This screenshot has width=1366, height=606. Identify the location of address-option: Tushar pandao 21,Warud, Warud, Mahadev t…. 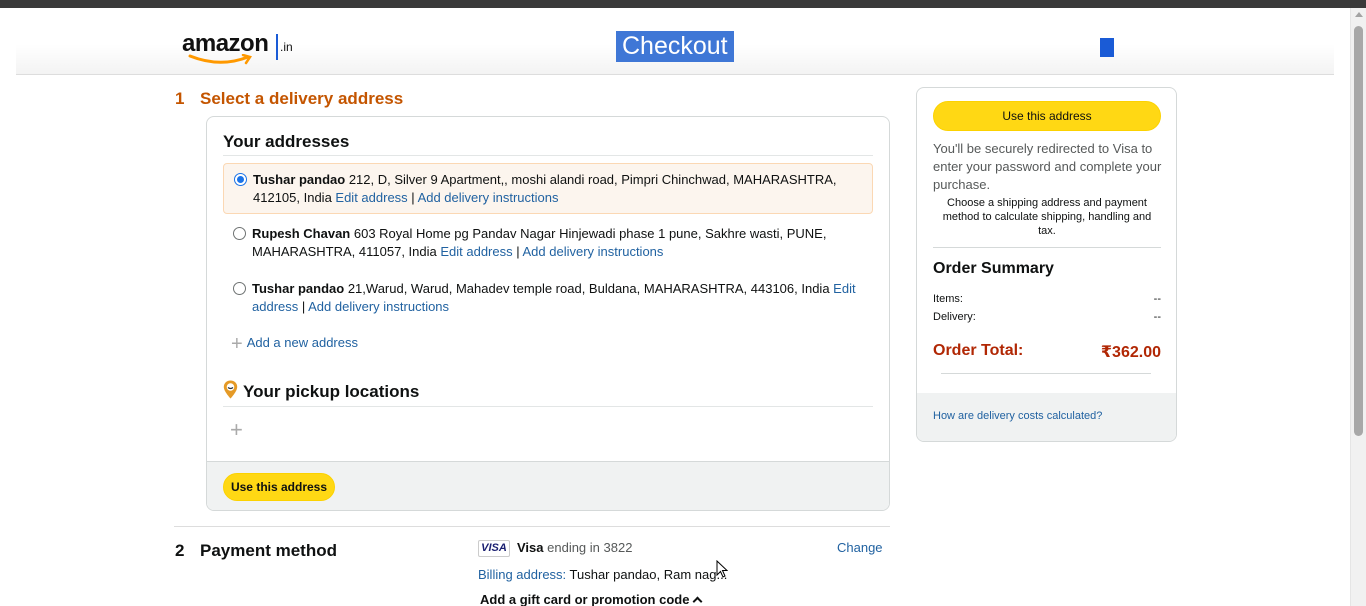
(548, 297).